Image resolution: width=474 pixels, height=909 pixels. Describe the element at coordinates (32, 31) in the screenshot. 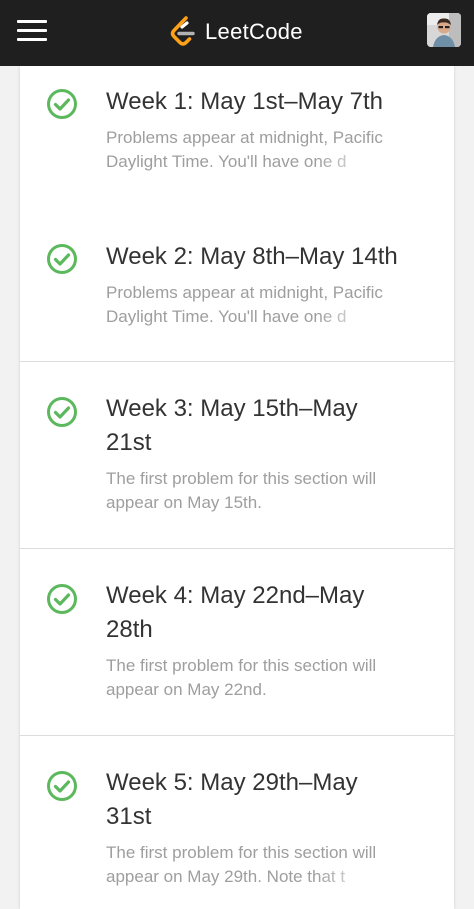

I see `hamburger-menu-icon` at that location.